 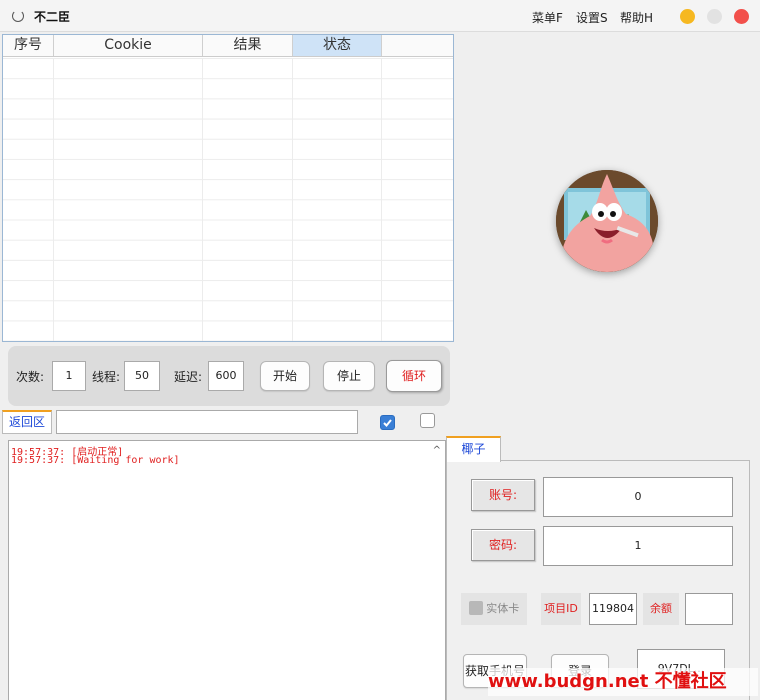 What do you see at coordinates (188, 377) in the screenshot?
I see `delay-label: 延迟:` at bounding box center [188, 377].